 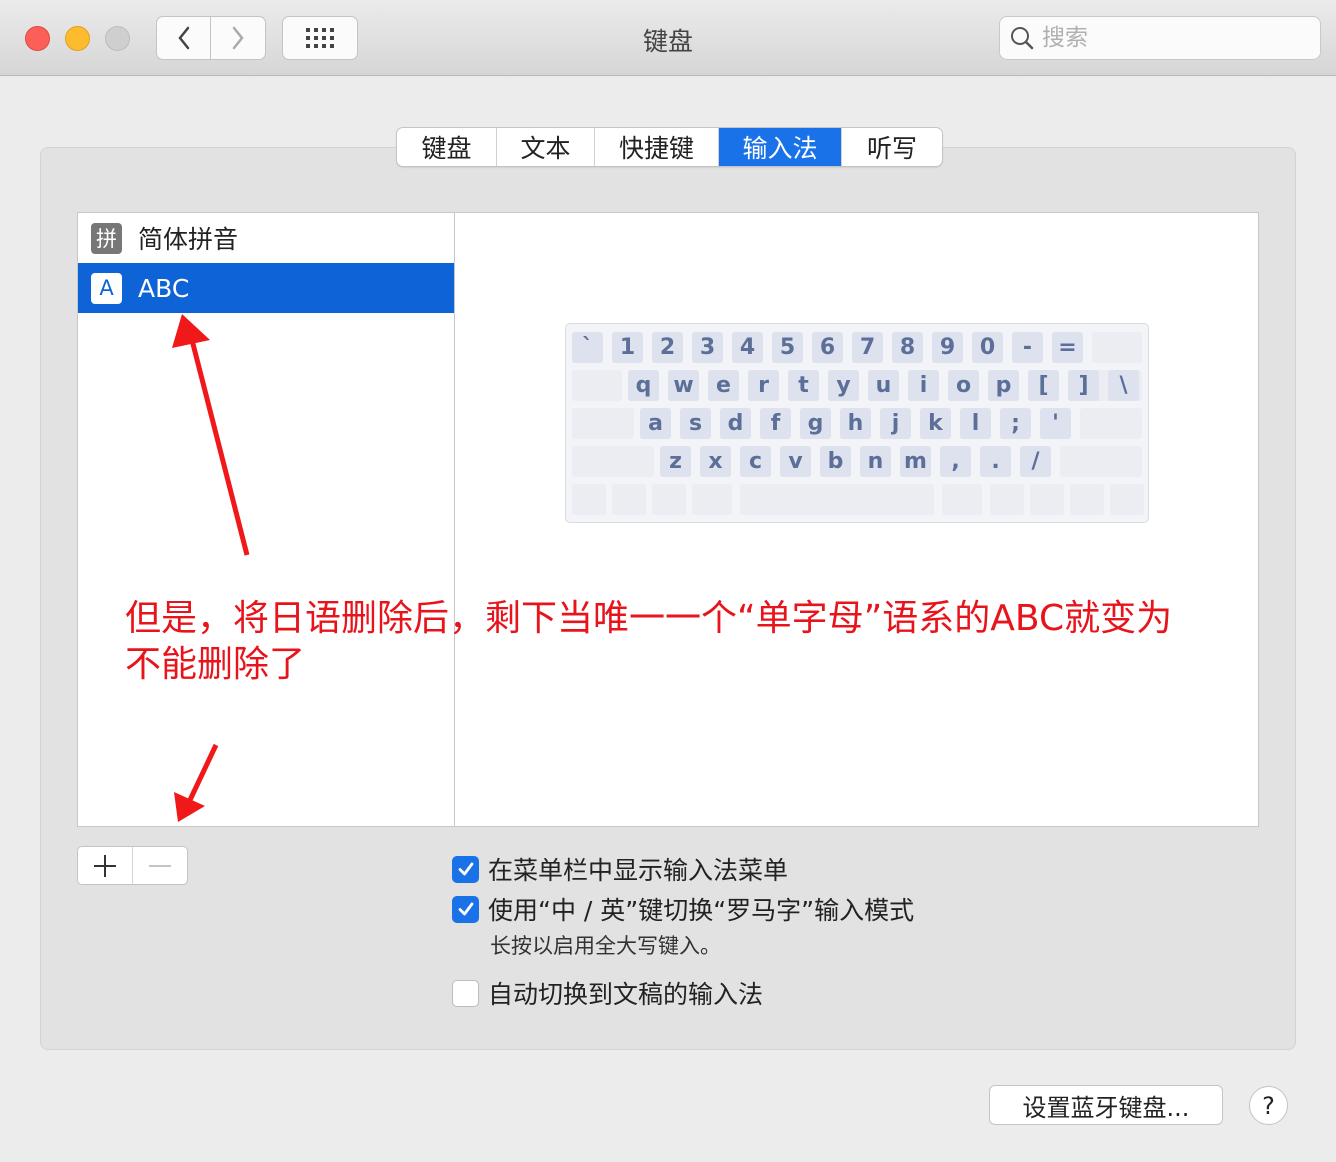 I want to click on arrow-to-abc-icon, so click(x=211, y=435).